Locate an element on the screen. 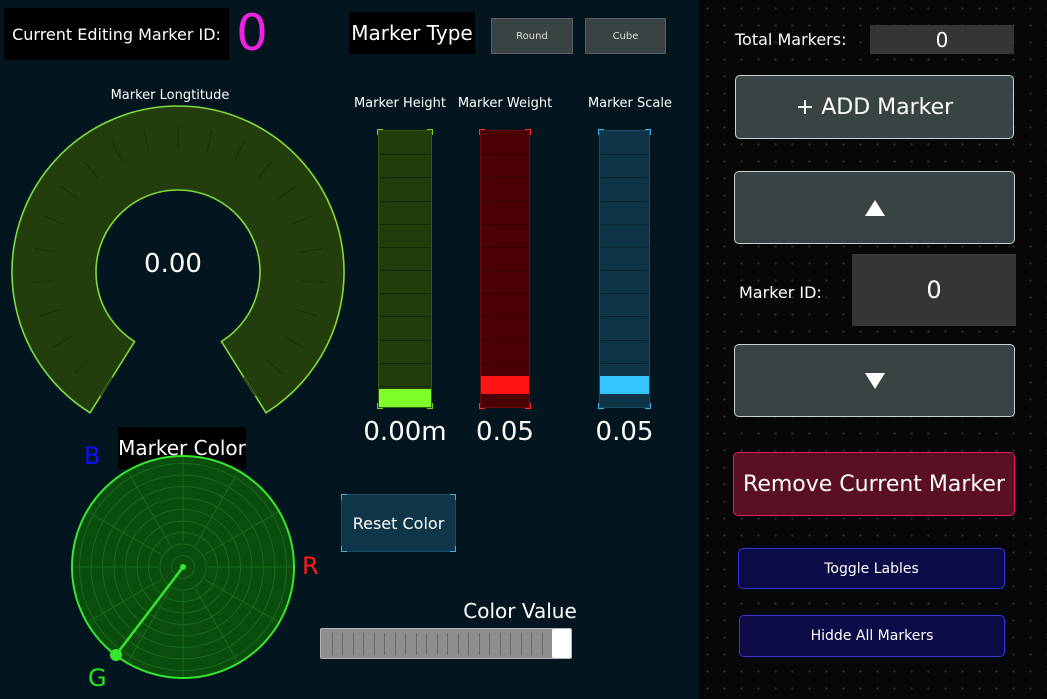 This screenshot has width=1047, height=699. remove-marker-button: Remove Current Marker is located at coordinates (874, 484).